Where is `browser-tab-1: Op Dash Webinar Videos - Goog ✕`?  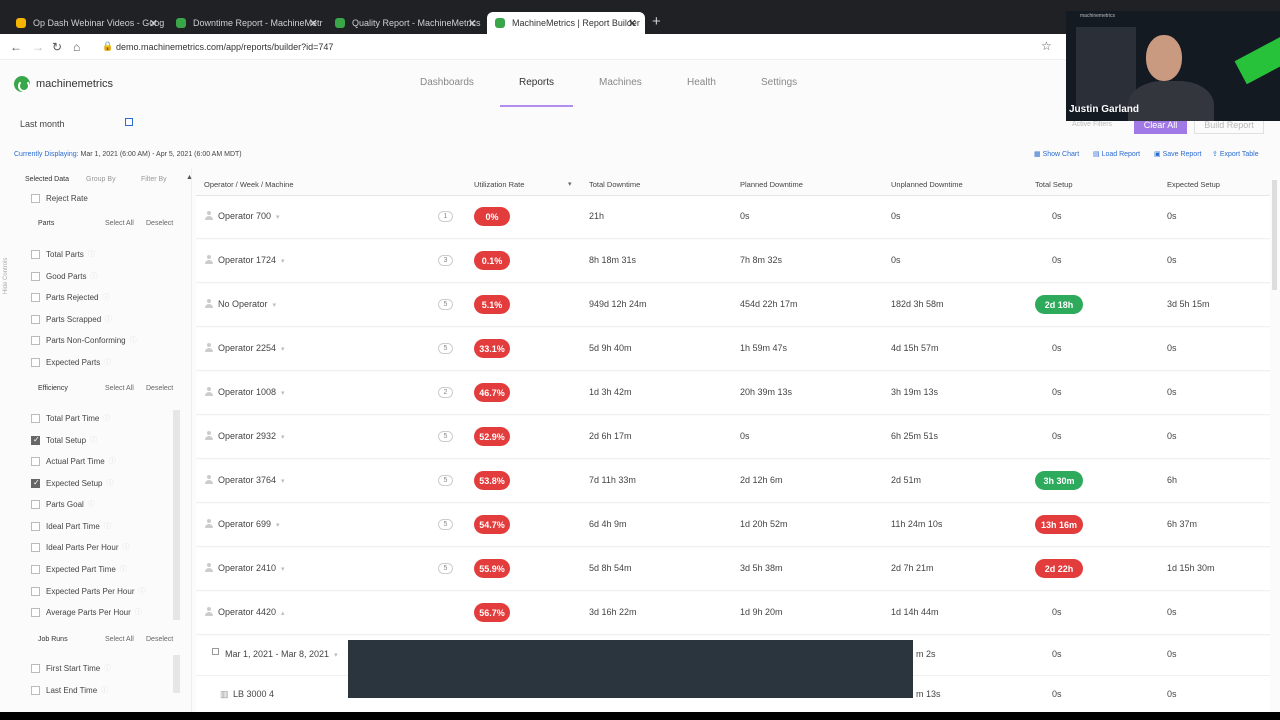
browser-tab-1: Op Dash Webinar Videos - Goog ✕ is located at coordinates (87, 23).